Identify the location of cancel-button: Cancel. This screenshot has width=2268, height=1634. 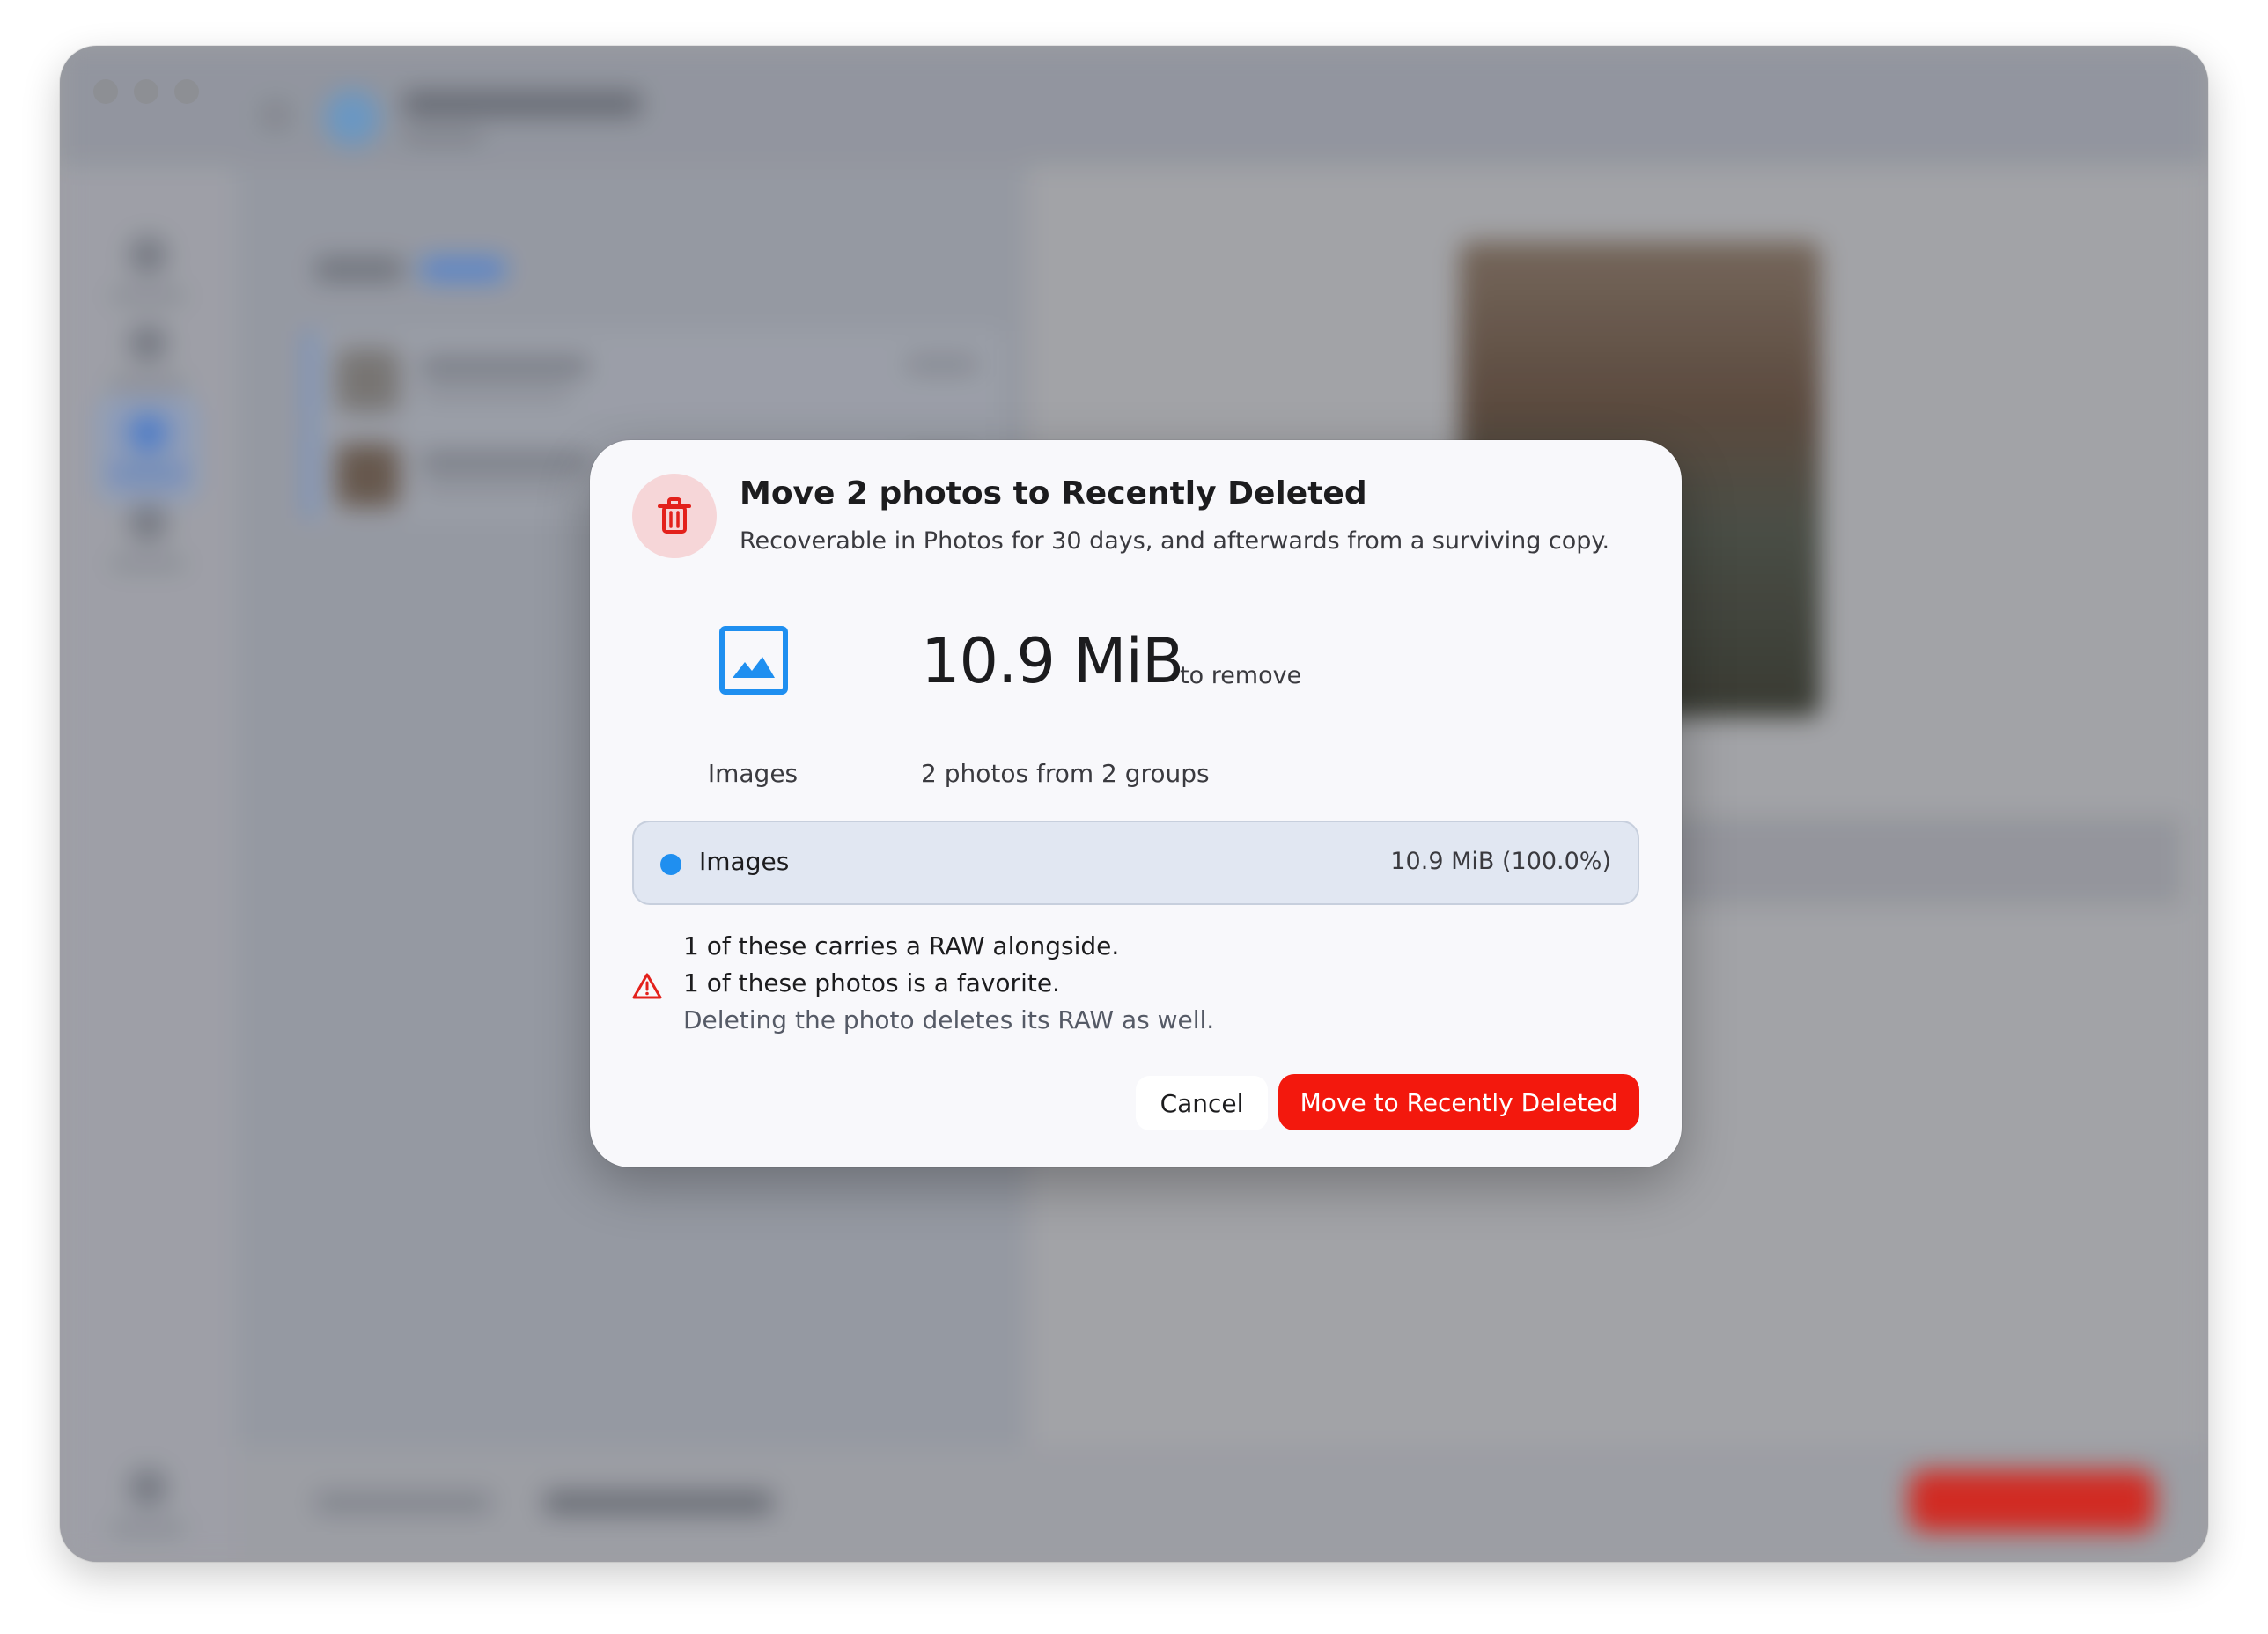
(1202, 1103).